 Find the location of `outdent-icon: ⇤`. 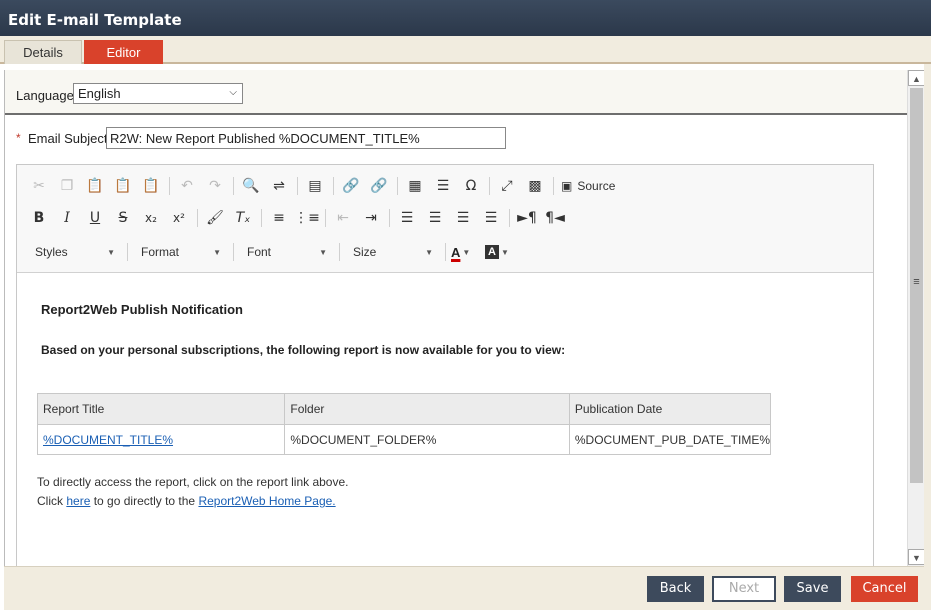

outdent-icon: ⇤ is located at coordinates (343, 218).